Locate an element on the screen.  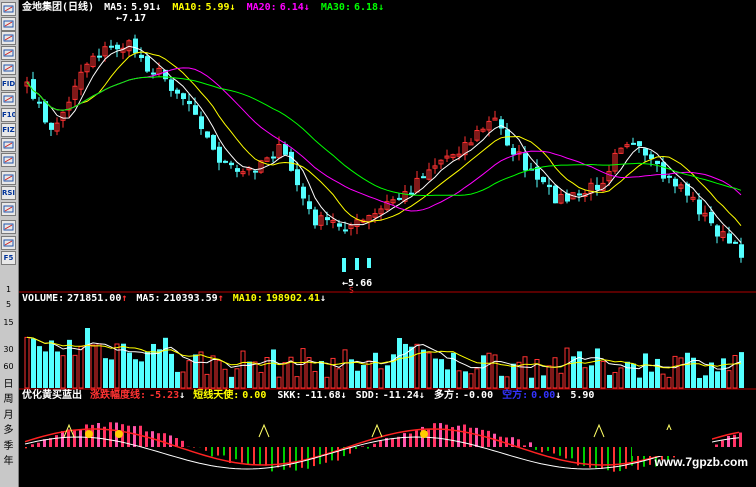
kline-icon is located at coordinates (8, 53).